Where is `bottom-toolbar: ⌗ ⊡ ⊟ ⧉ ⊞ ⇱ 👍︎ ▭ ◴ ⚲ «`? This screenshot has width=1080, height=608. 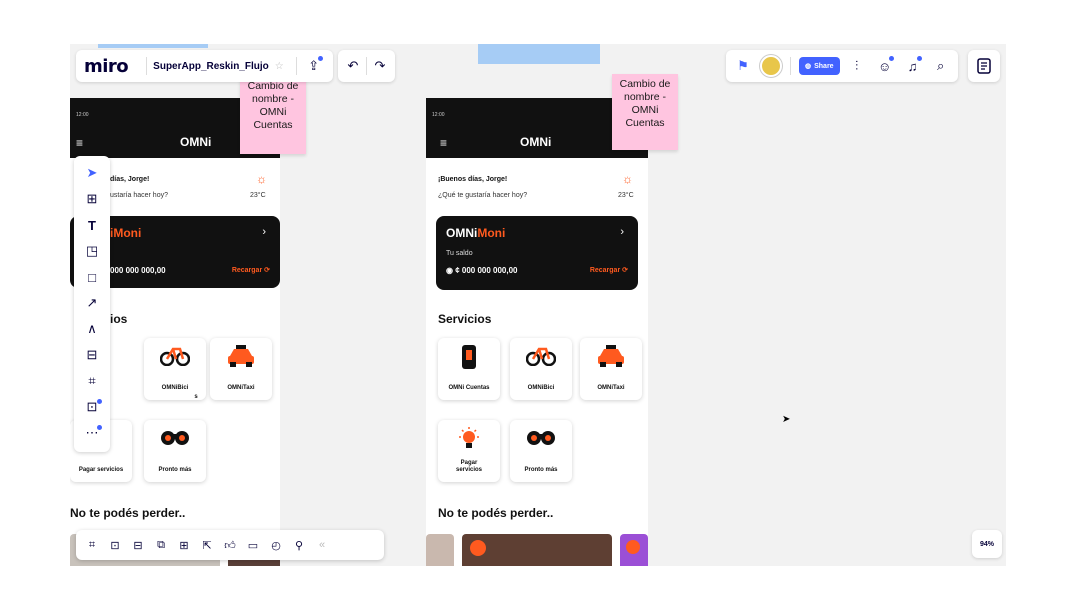
bottom-toolbar: ⌗ ⊡ ⊟ ⧉ ⊞ ⇱ 👍︎ ▭ ◴ ⚲ « is located at coordinates (230, 545).